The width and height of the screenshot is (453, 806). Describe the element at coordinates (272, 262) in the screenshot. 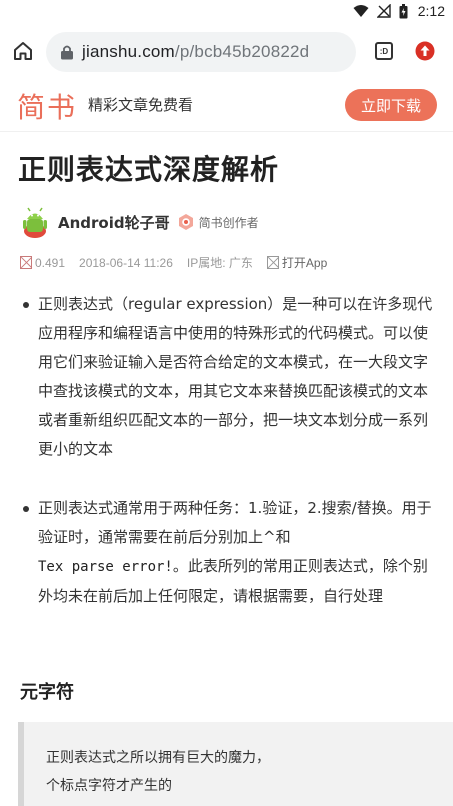

I see `app-icon` at that location.